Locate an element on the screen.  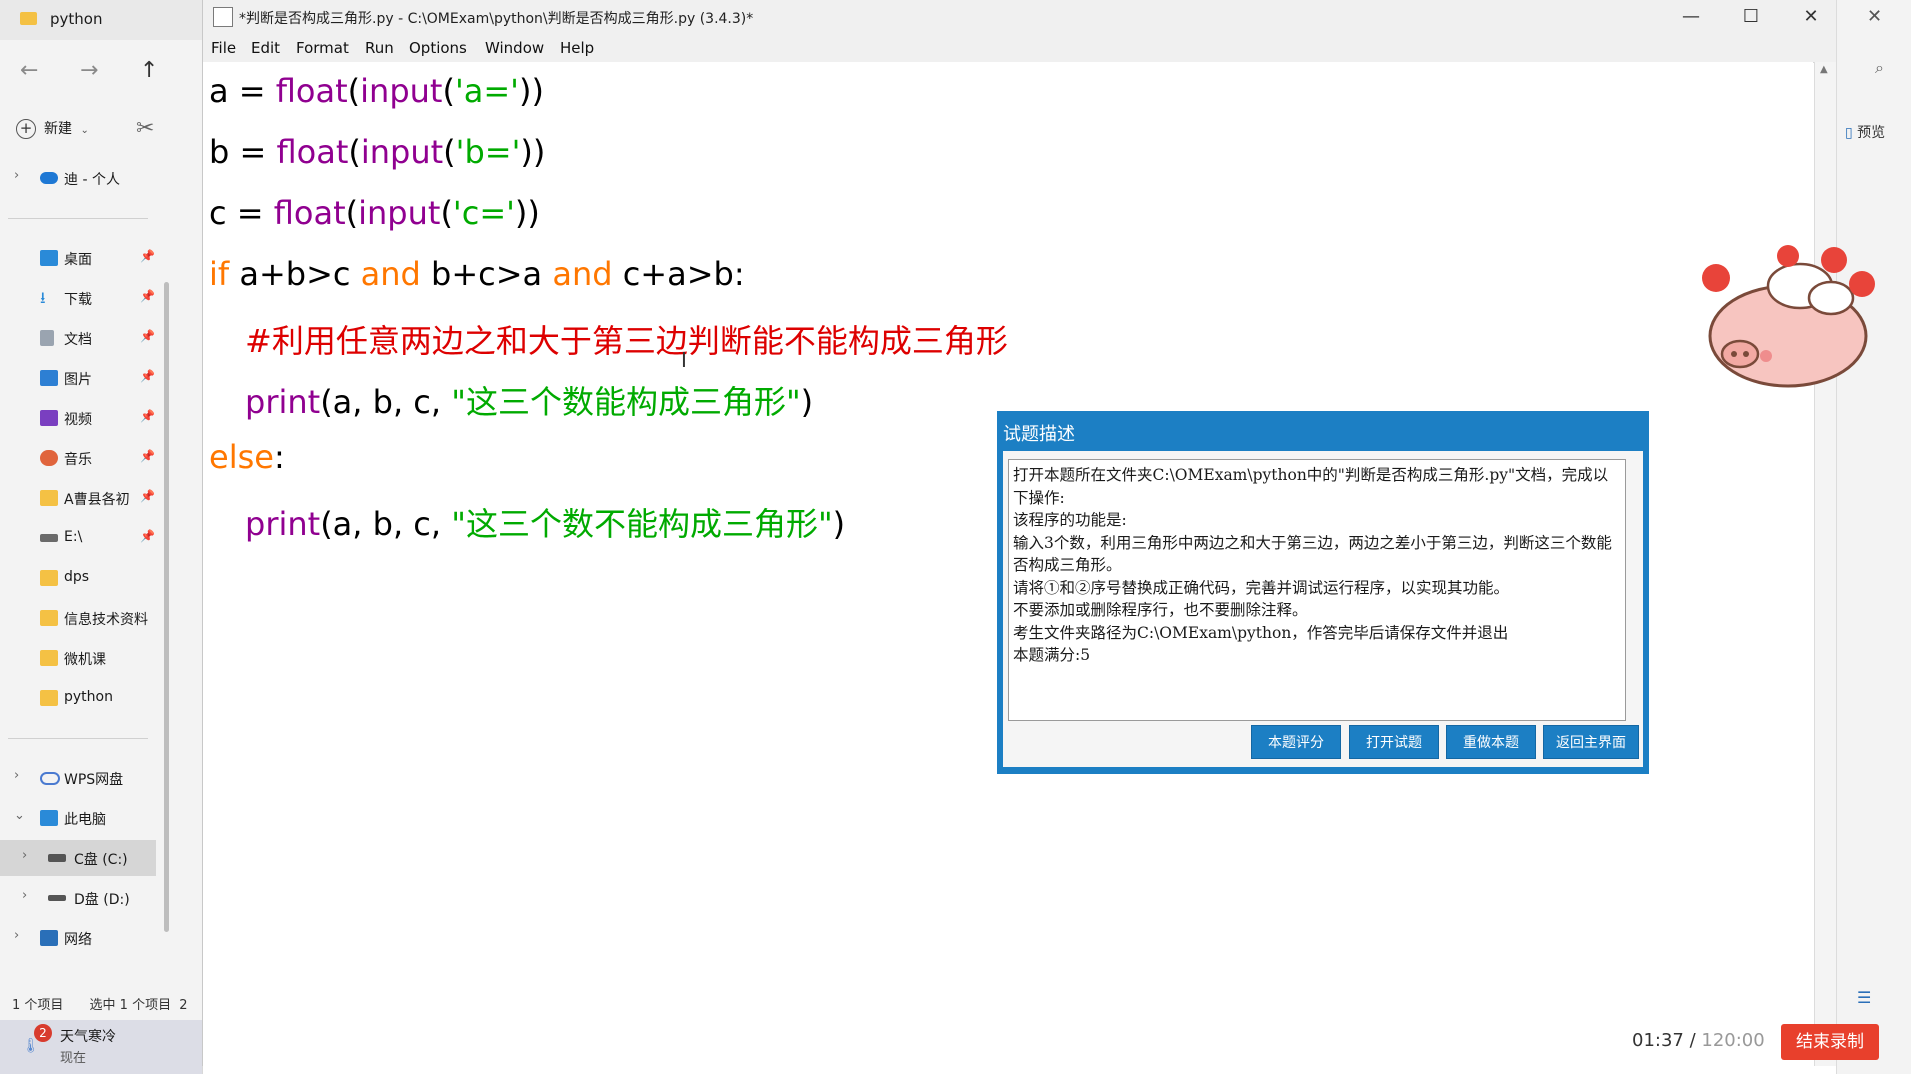
code-keyword: if is located at coordinates (219, 274).